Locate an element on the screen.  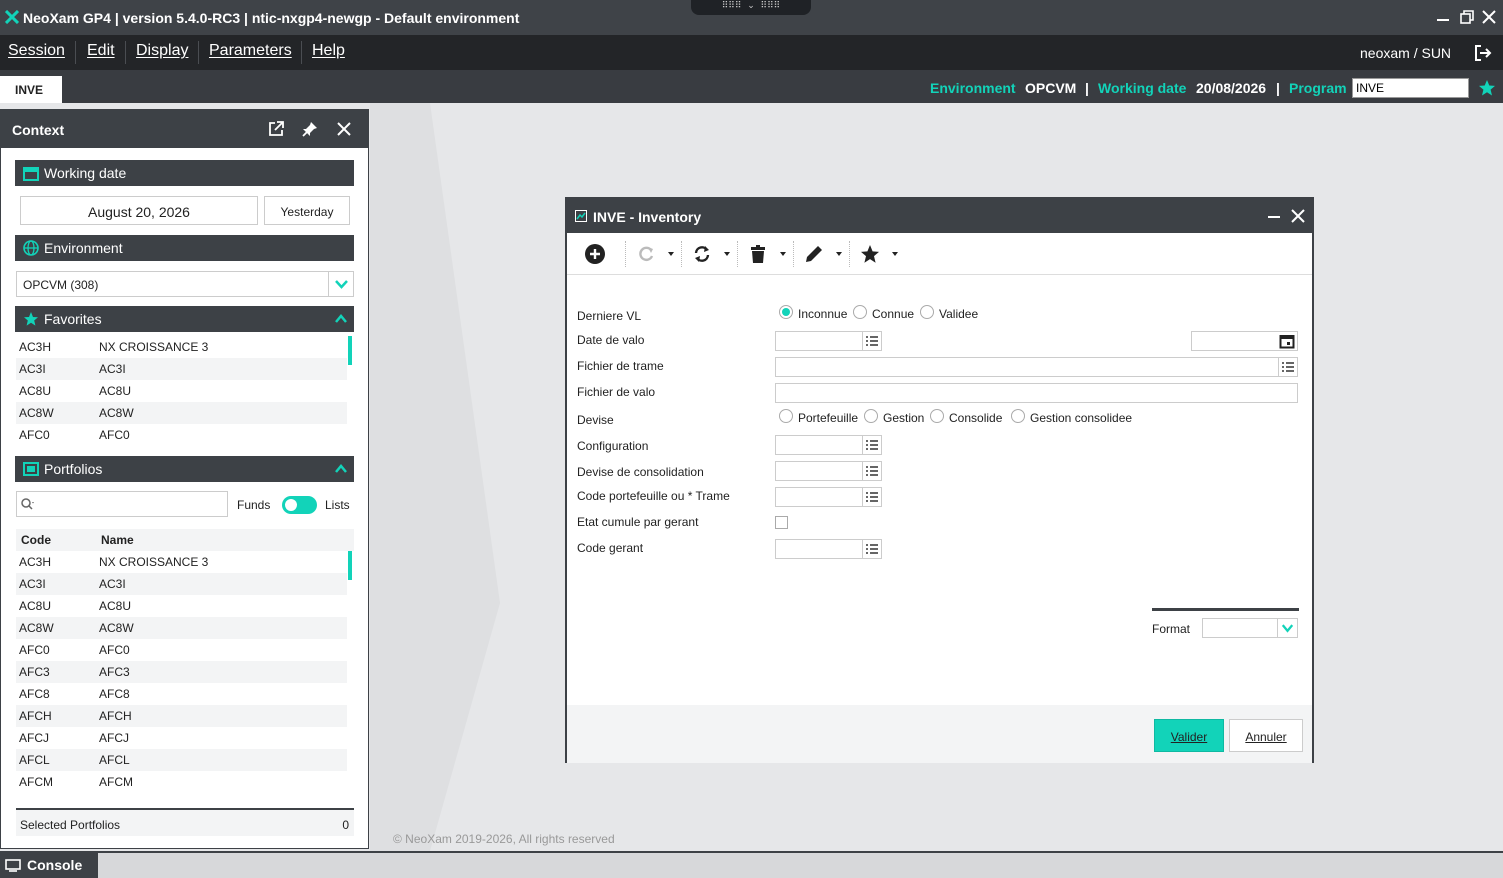
etat-cumule-checkbox is located at coordinates (781, 522).